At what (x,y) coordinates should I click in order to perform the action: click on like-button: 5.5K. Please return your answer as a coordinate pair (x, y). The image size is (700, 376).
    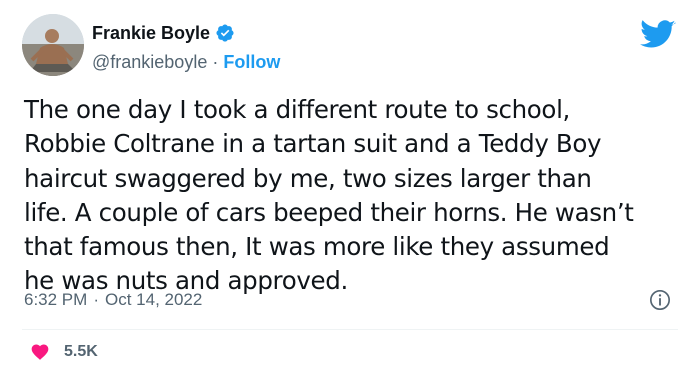
    Looking at the image, I should click on (64, 352).